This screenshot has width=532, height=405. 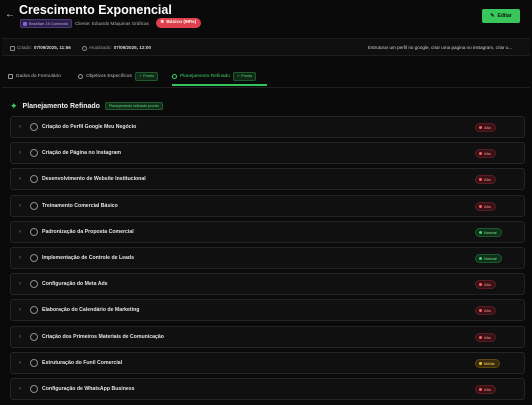 What do you see at coordinates (91, 310) in the screenshot?
I see `list-item-title: Elaboração do Calendário de Marketing` at bounding box center [91, 310].